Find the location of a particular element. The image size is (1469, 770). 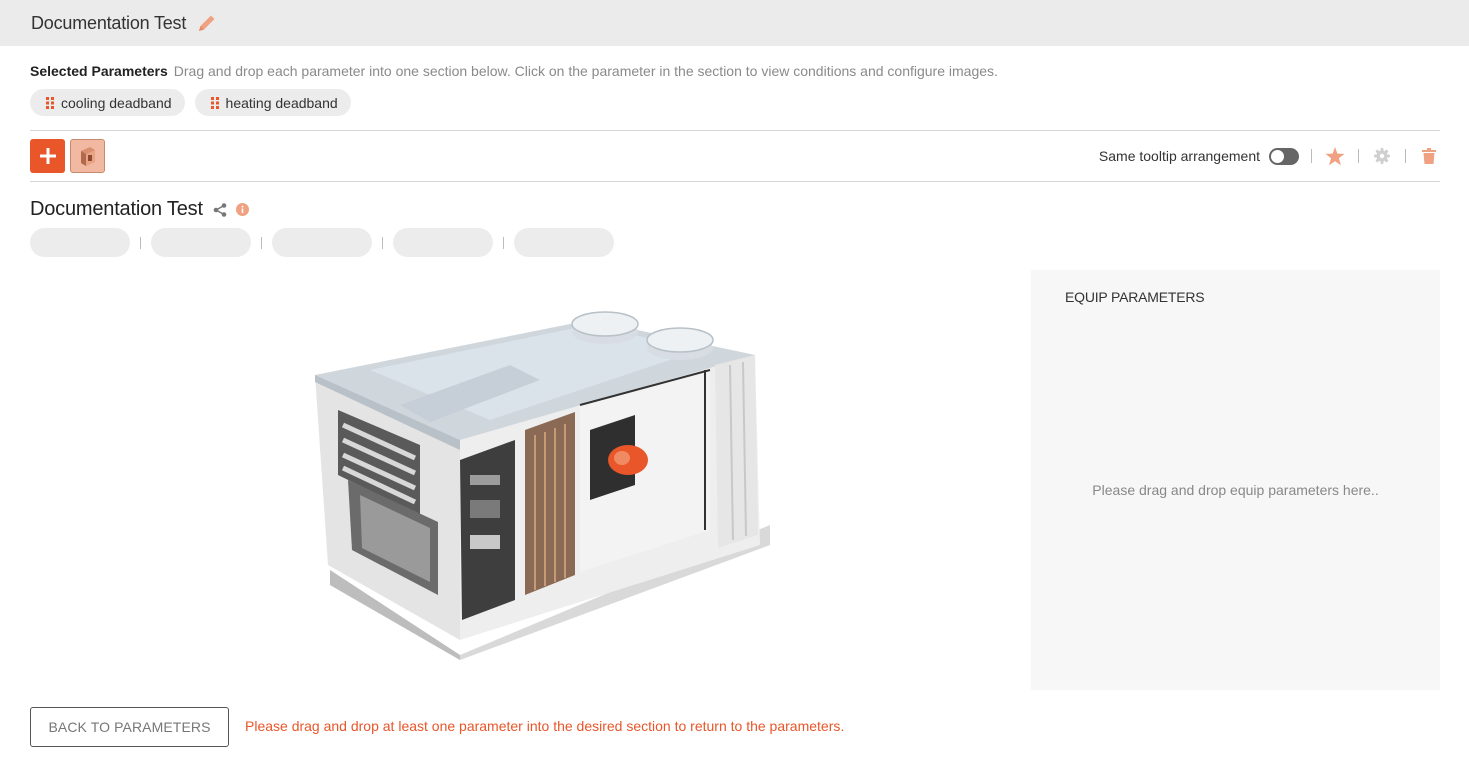

add-section-button is located at coordinates (47, 156).